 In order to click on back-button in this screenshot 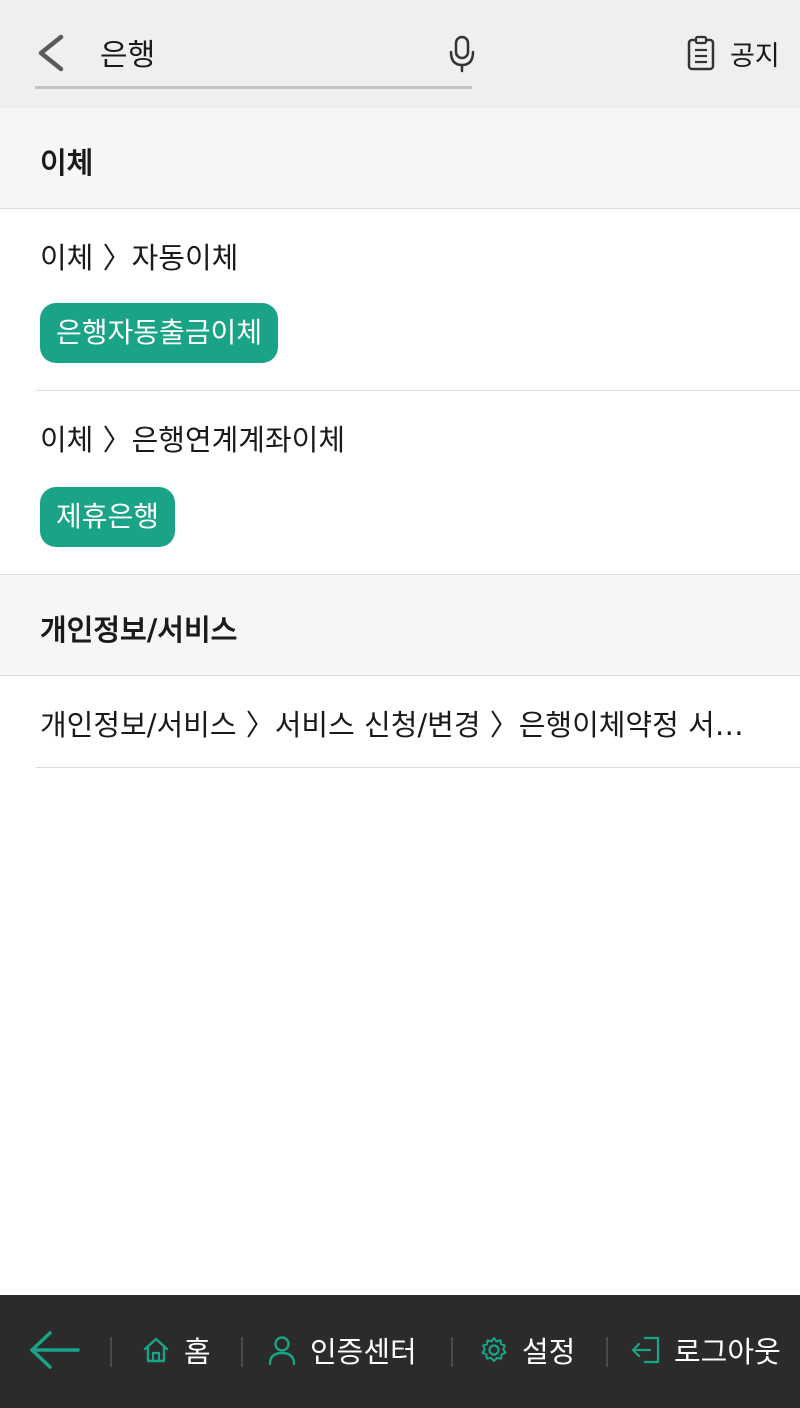, I will do `click(51, 53)`.